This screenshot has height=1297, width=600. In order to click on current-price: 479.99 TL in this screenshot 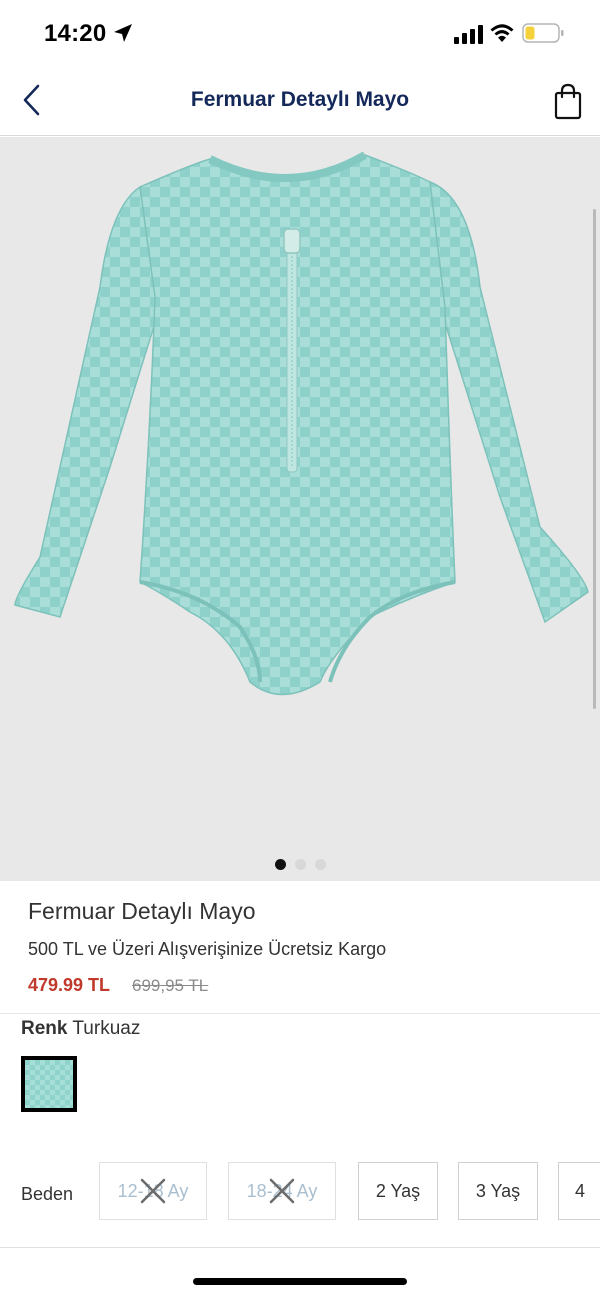, I will do `click(69, 985)`.